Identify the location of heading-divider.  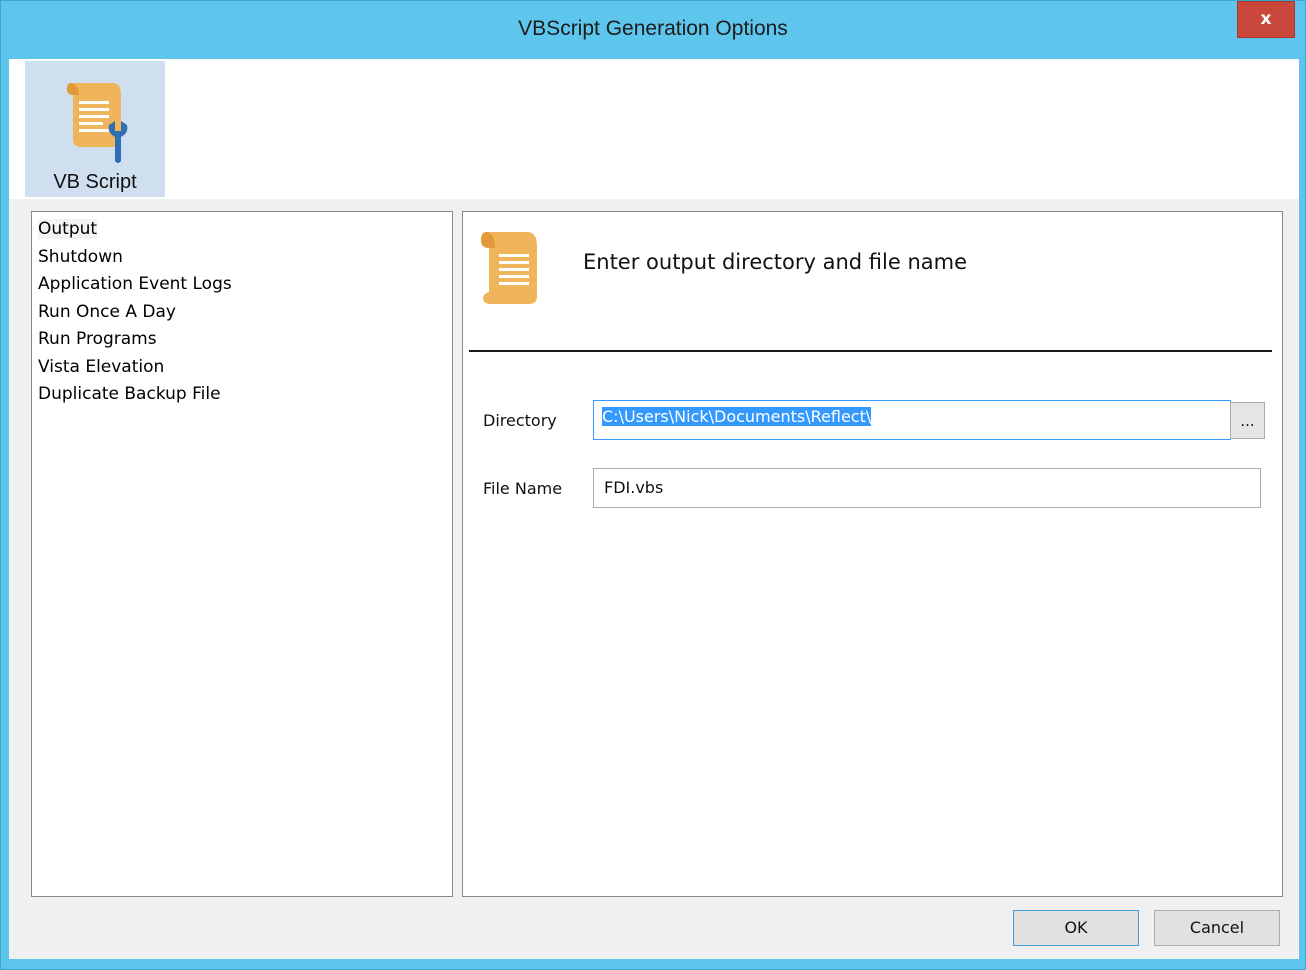
(870, 351).